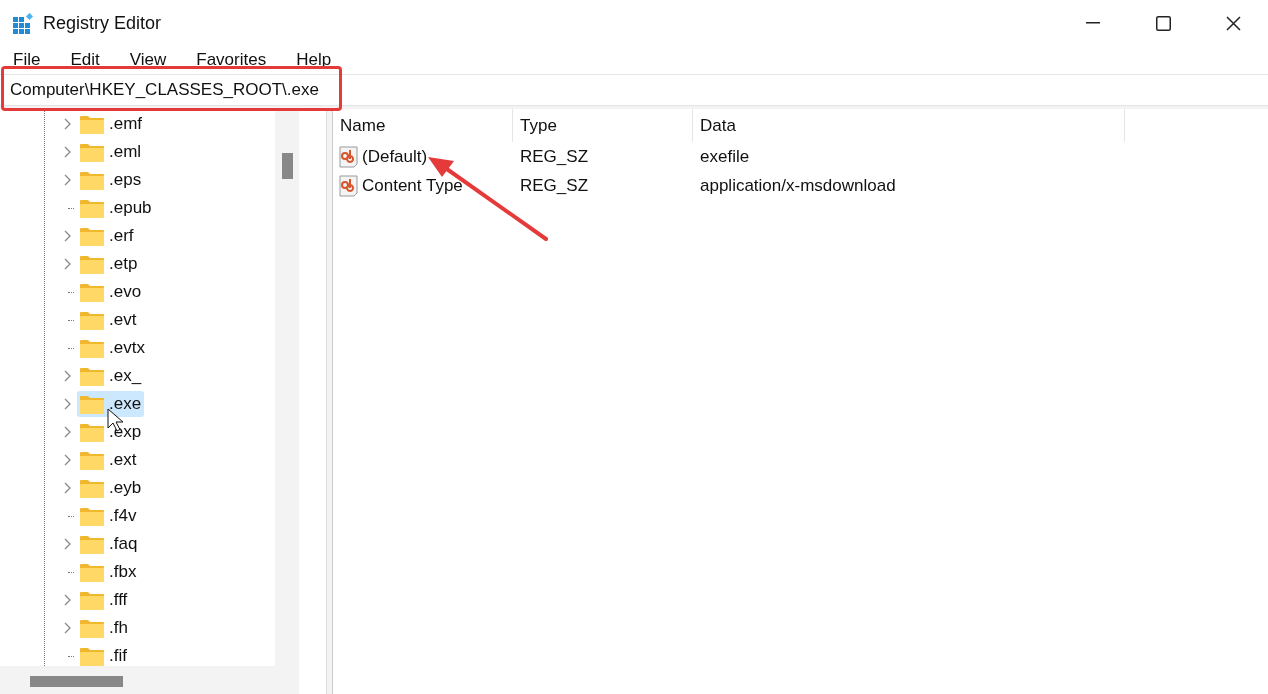 The width and height of the screenshot is (1268, 694). Describe the element at coordinates (149, 680) in the screenshot. I see `horizontal-scrollbar` at that location.